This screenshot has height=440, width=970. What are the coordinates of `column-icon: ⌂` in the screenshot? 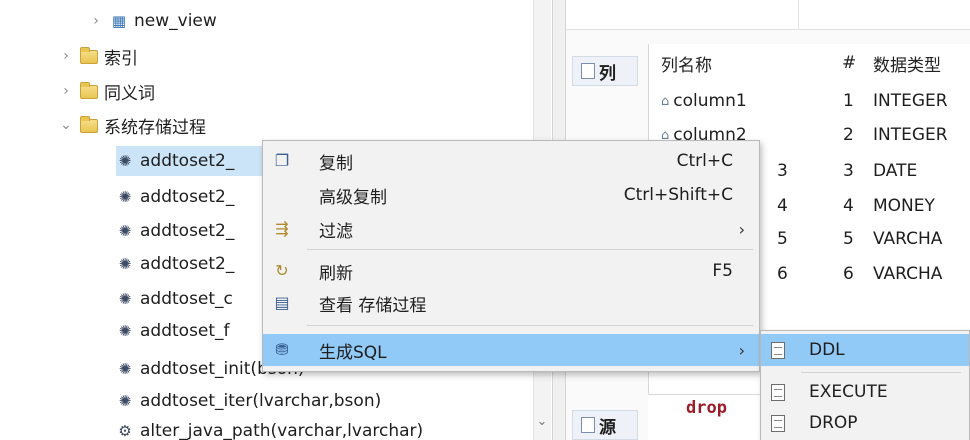 It's located at (665, 101).